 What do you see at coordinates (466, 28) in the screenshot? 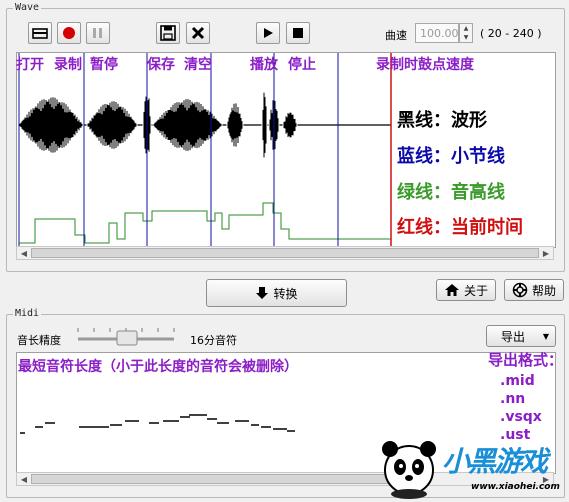
I see `spin-up-icon: ▲` at bounding box center [466, 28].